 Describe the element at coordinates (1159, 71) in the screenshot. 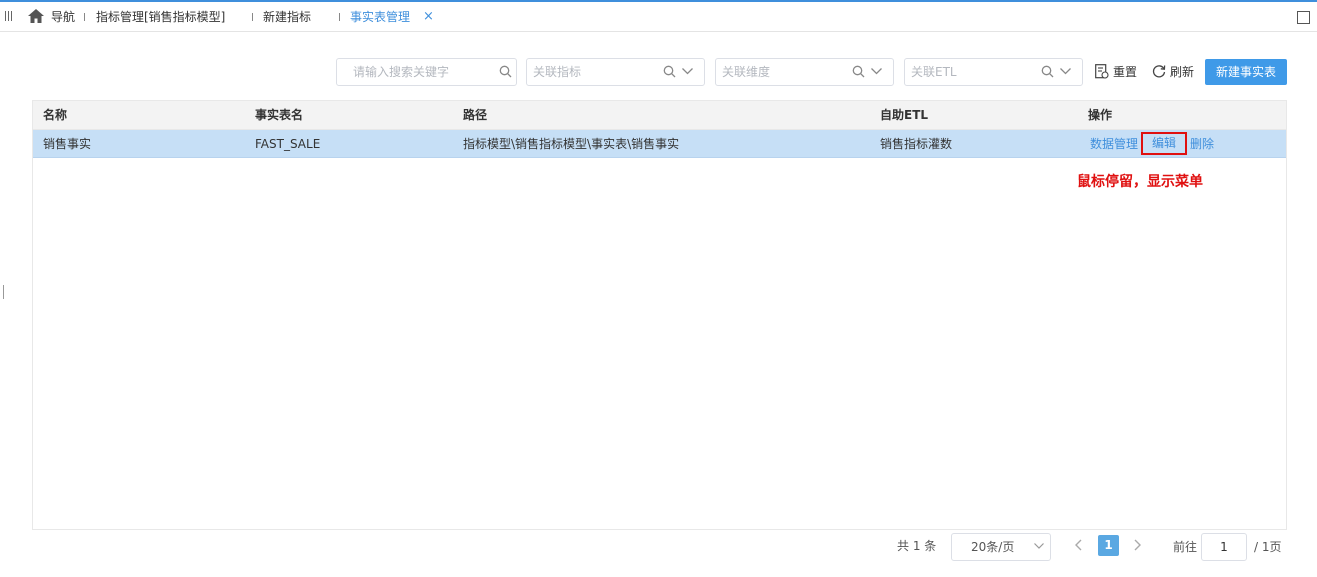

I see `refresh-icon` at that location.